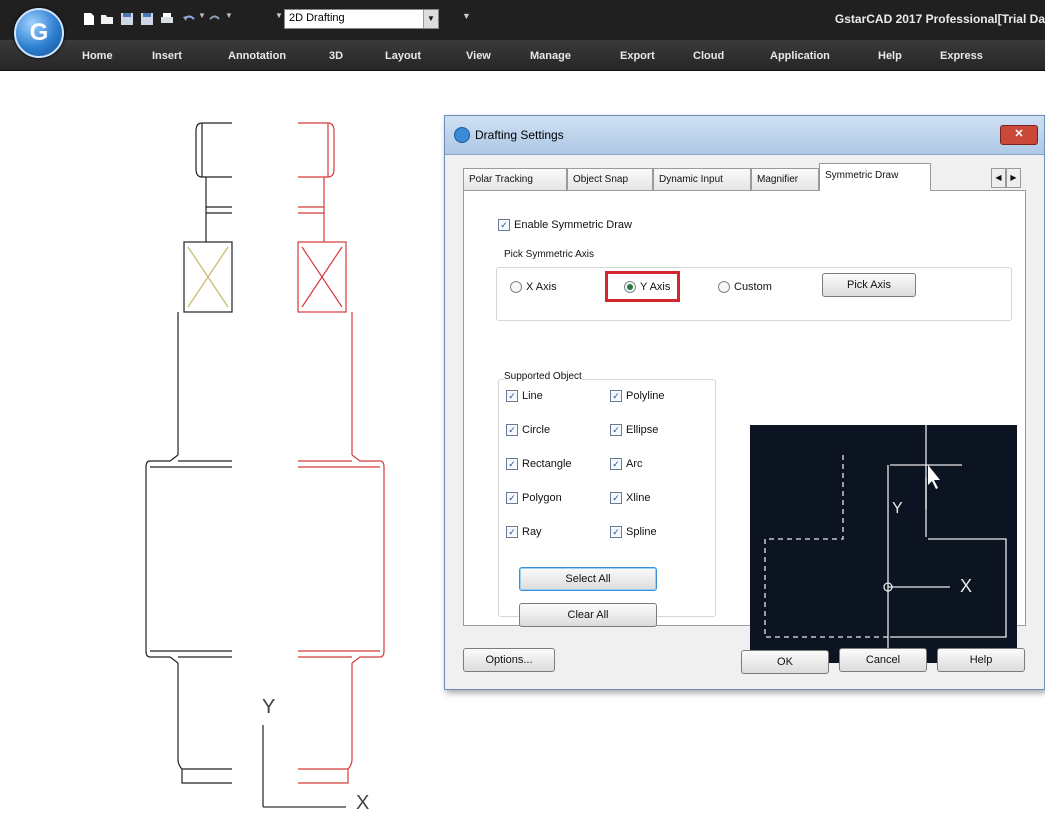 This screenshot has height=820, width=1045. What do you see at coordinates (167, 19) in the screenshot?
I see `print-icon` at bounding box center [167, 19].